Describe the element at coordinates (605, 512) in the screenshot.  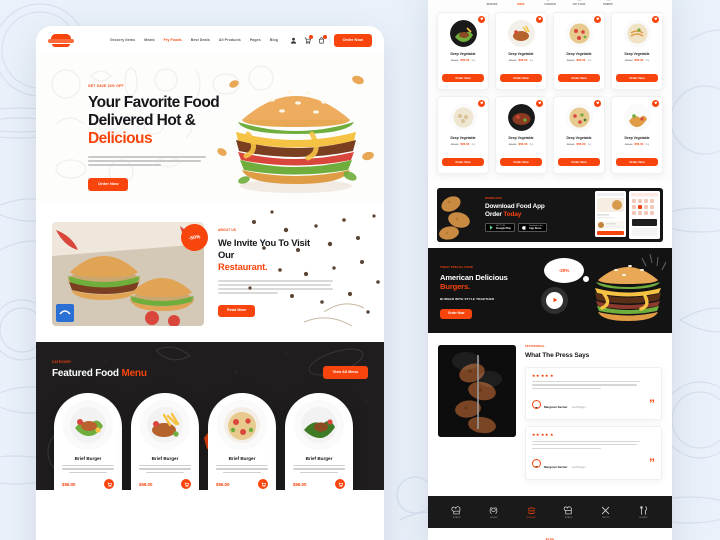
I see `partner-logo: RESTO` at that location.